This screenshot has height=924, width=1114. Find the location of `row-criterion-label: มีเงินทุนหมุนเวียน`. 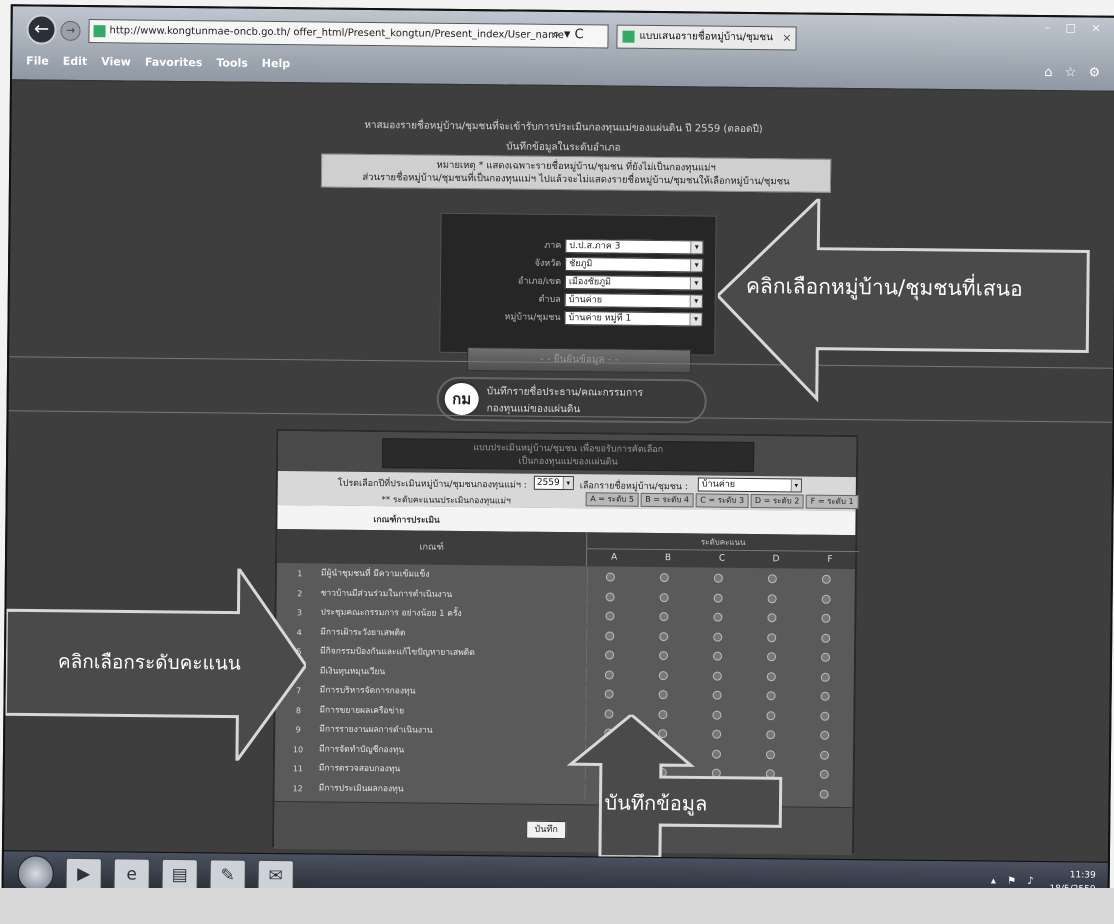

row-criterion-label: มีเงินทุนหมุนเวียน is located at coordinates (352, 671).